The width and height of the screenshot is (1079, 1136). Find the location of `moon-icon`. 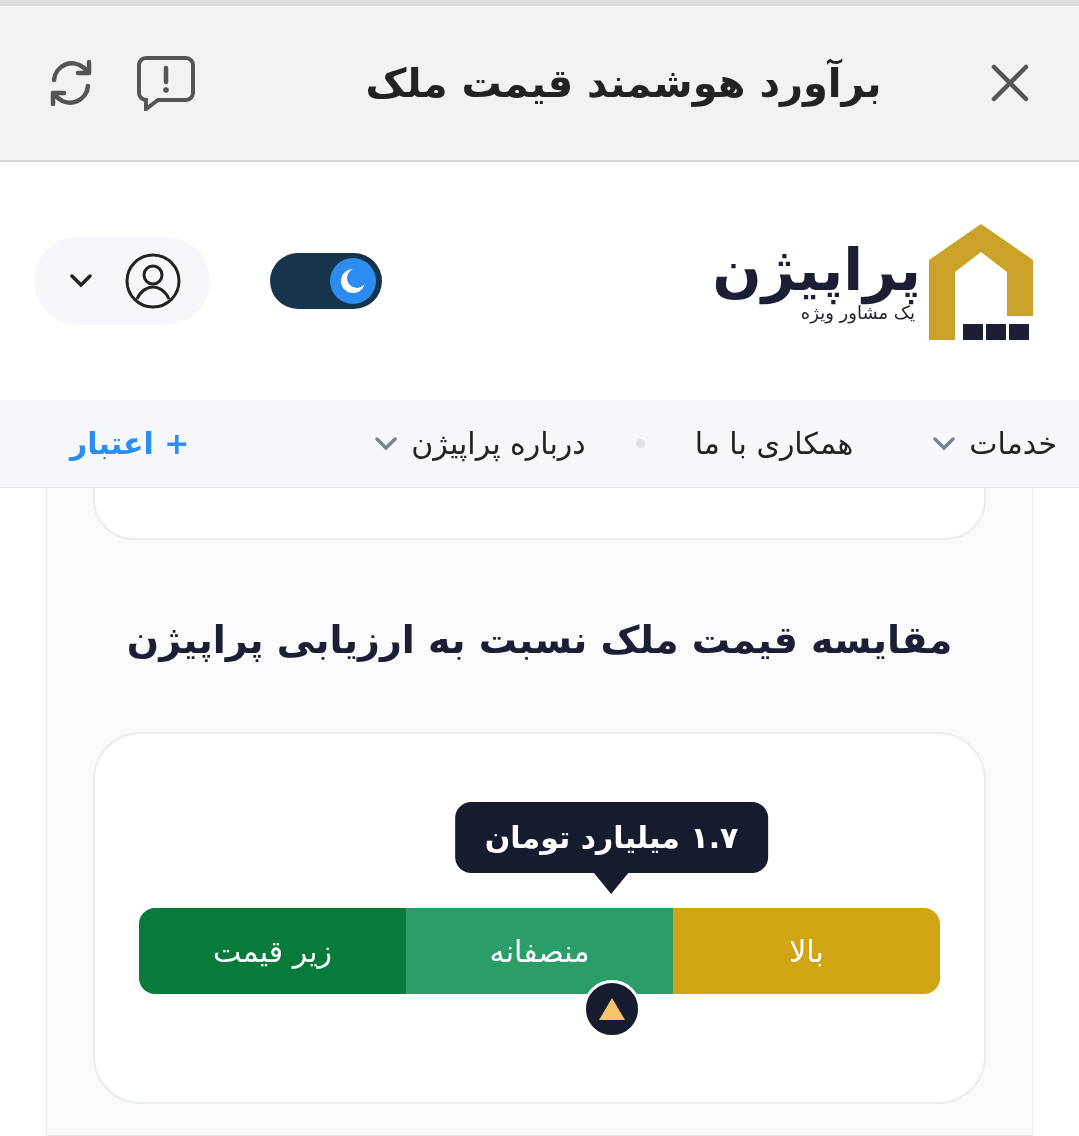

moon-icon is located at coordinates (353, 281).